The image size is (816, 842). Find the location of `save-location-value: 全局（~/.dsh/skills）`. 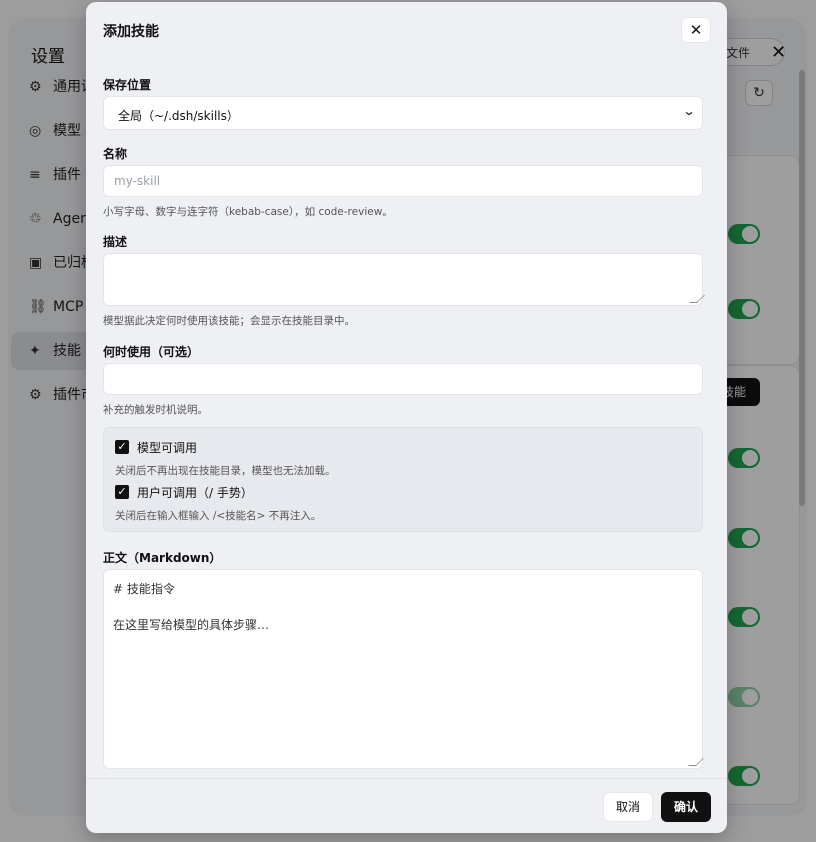

save-location-value: 全局（~/.dsh/skills） is located at coordinates (178, 116).